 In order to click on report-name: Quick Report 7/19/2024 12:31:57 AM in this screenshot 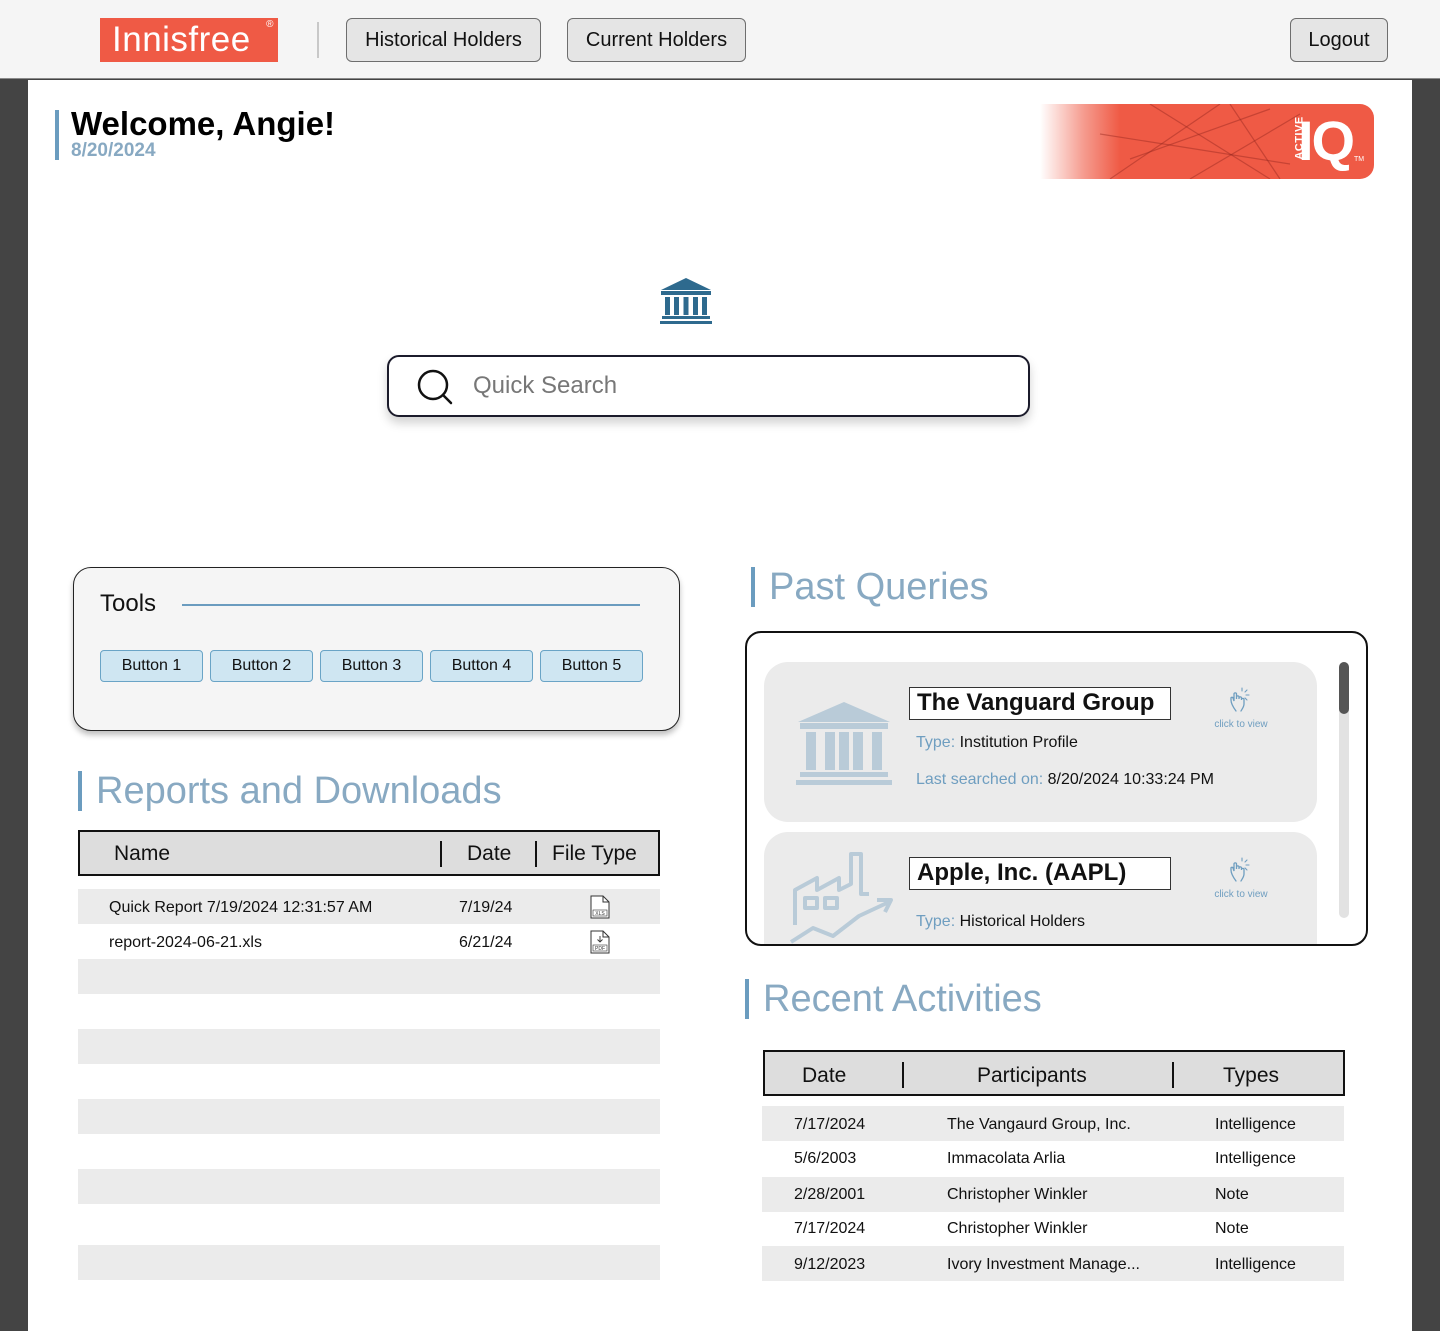, I will do `click(240, 908)`.